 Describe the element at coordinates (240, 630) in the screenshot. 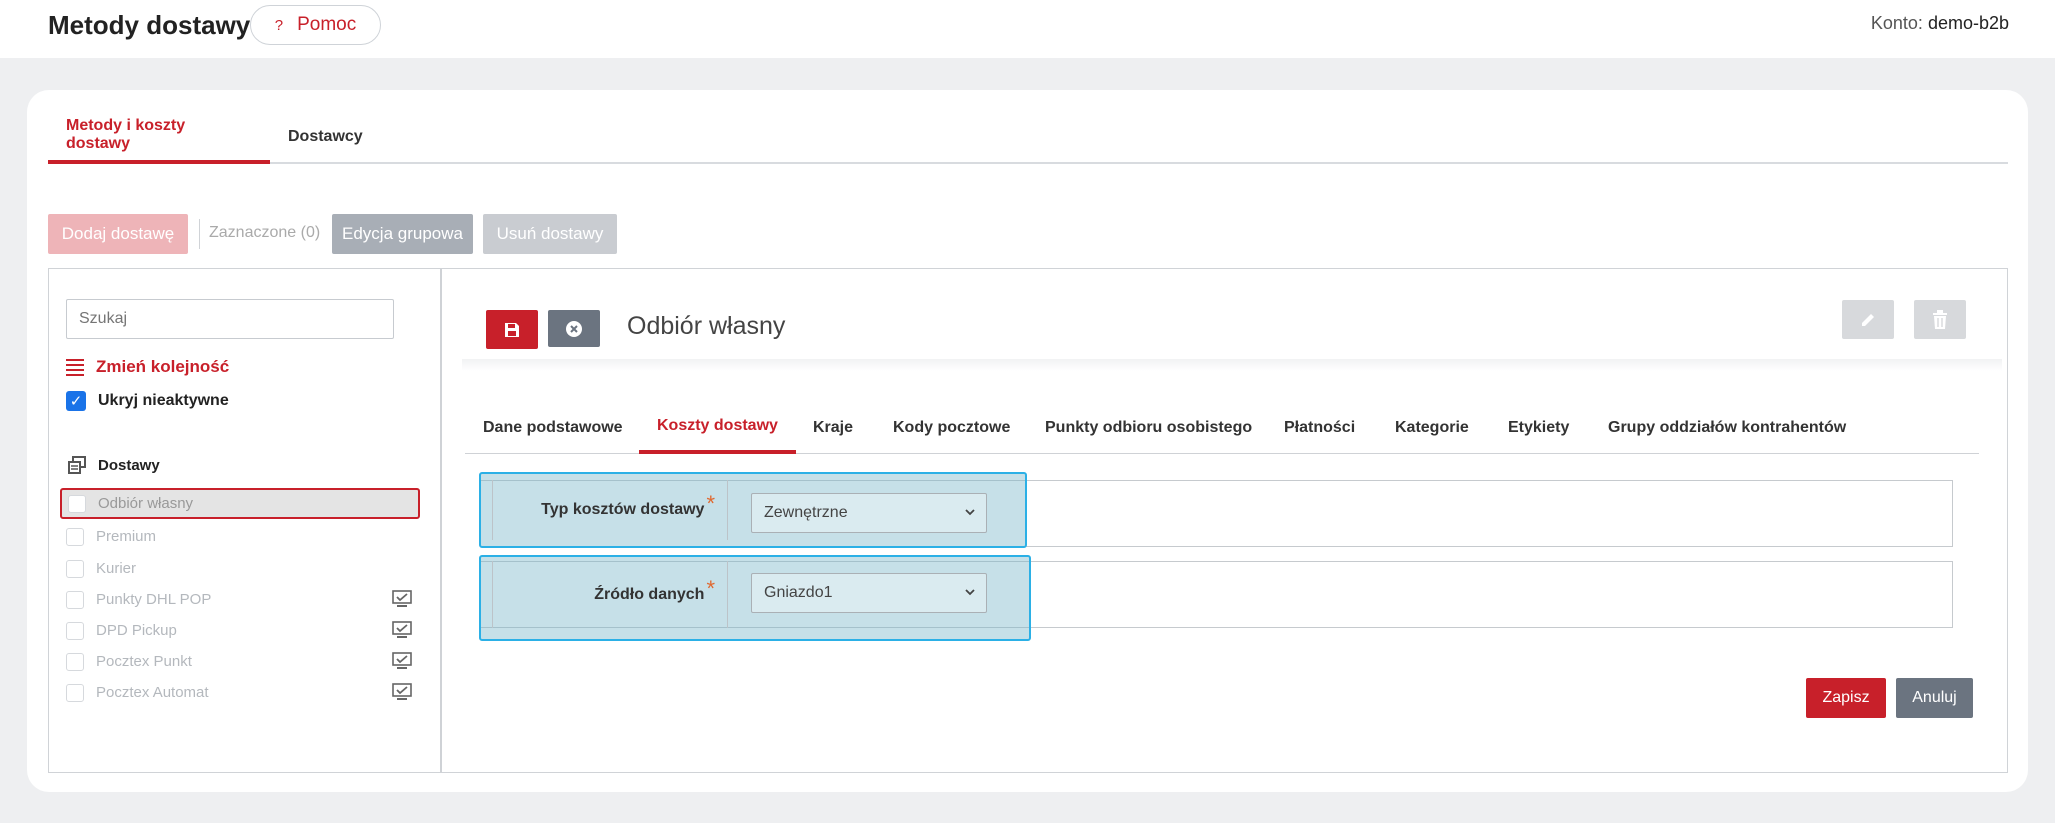

I see `delivery-item: DPD Pickup` at that location.